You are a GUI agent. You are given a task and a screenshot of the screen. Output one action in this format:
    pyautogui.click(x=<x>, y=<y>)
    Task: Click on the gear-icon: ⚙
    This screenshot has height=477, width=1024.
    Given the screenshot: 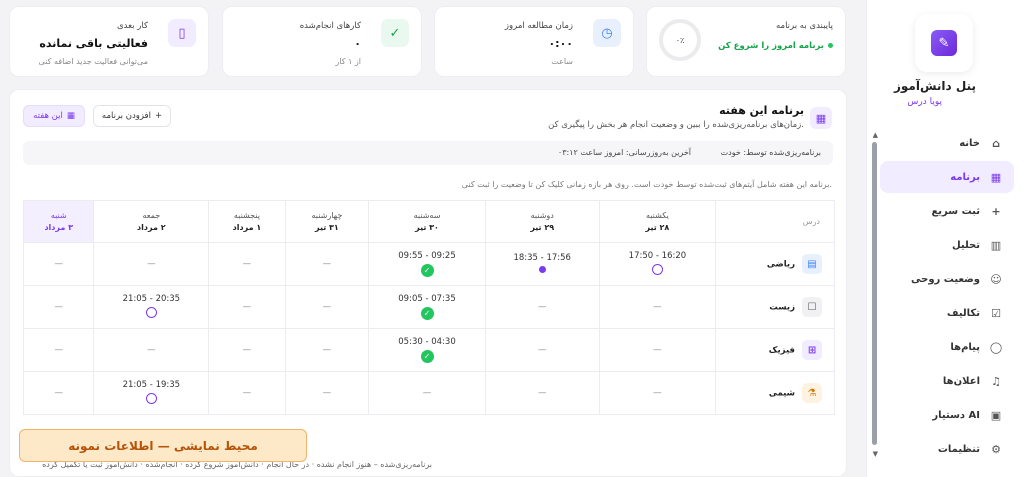 What is the action you would take?
    pyautogui.click(x=996, y=449)
    